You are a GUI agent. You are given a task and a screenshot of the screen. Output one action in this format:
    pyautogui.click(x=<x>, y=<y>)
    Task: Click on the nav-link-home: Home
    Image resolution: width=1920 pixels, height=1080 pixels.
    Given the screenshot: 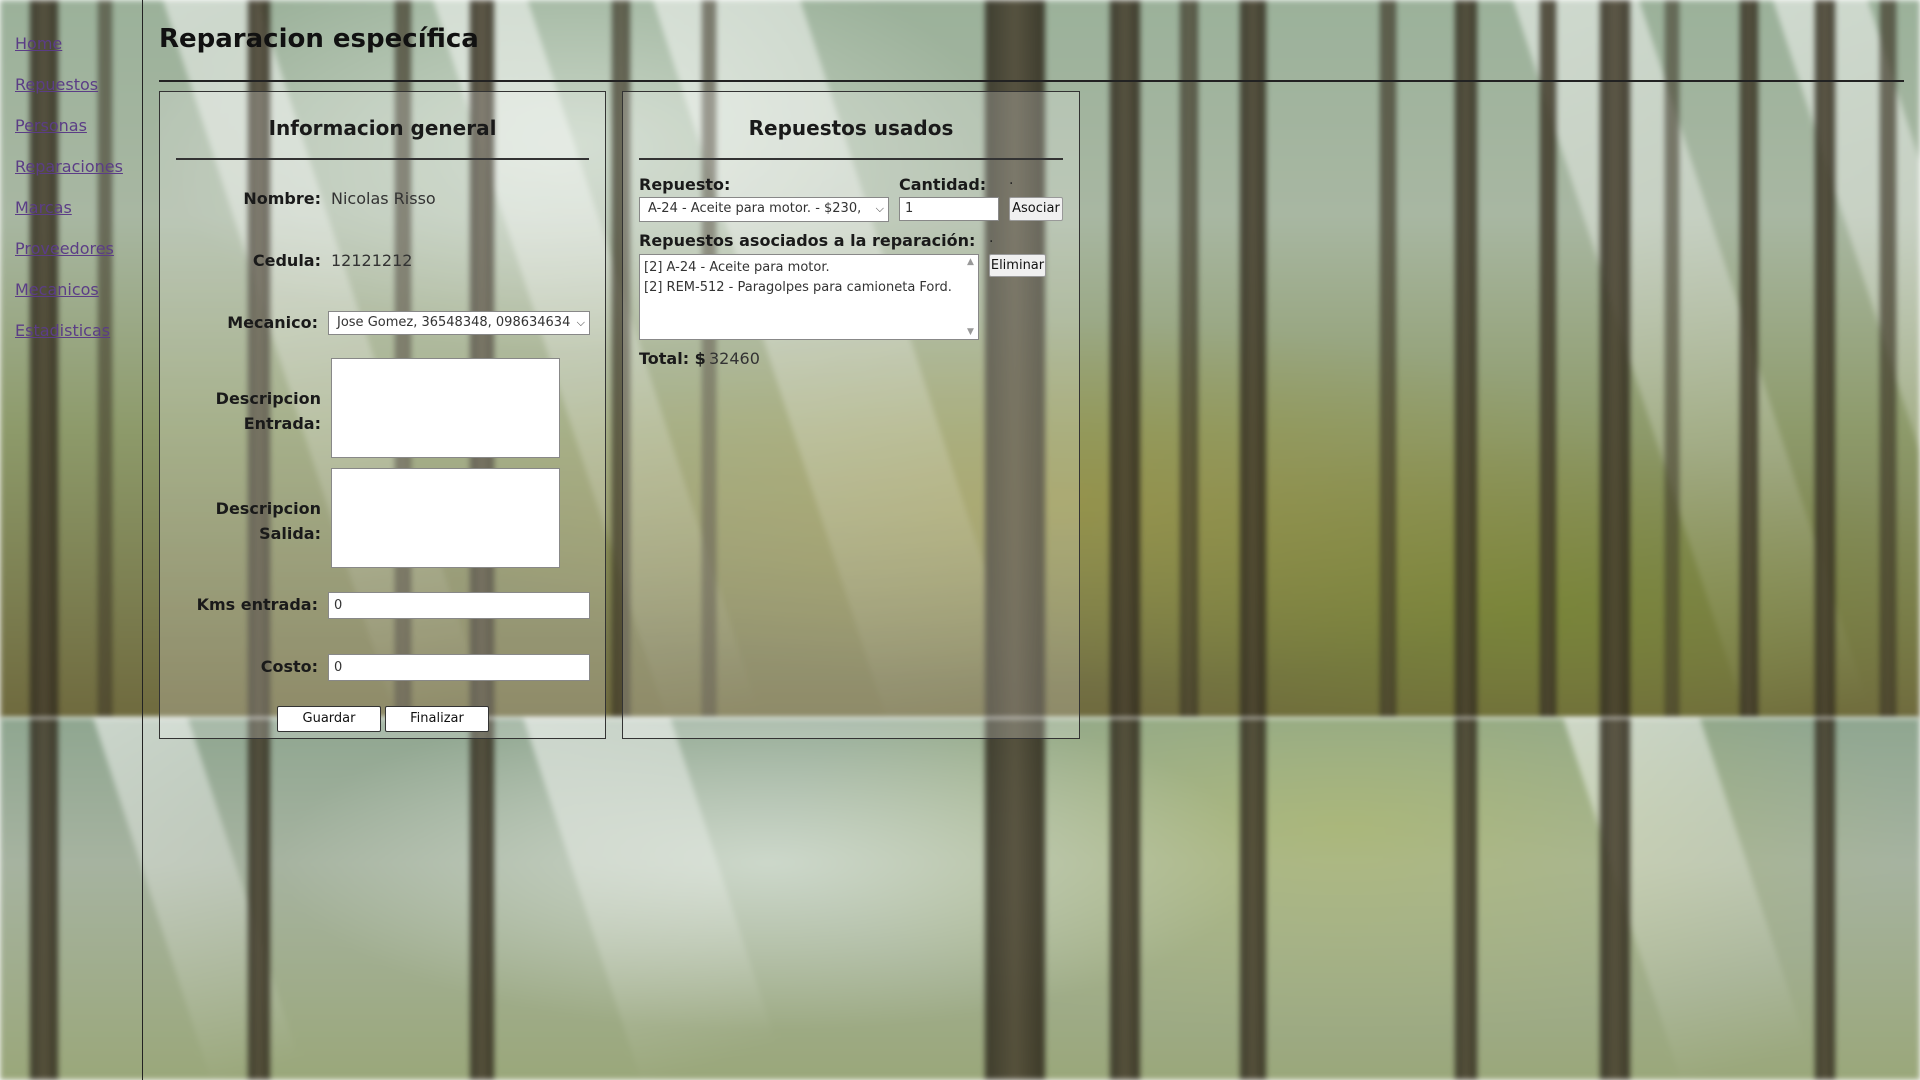 What is the action you would take?
    pyautogui.click(x=38, y=43)
    